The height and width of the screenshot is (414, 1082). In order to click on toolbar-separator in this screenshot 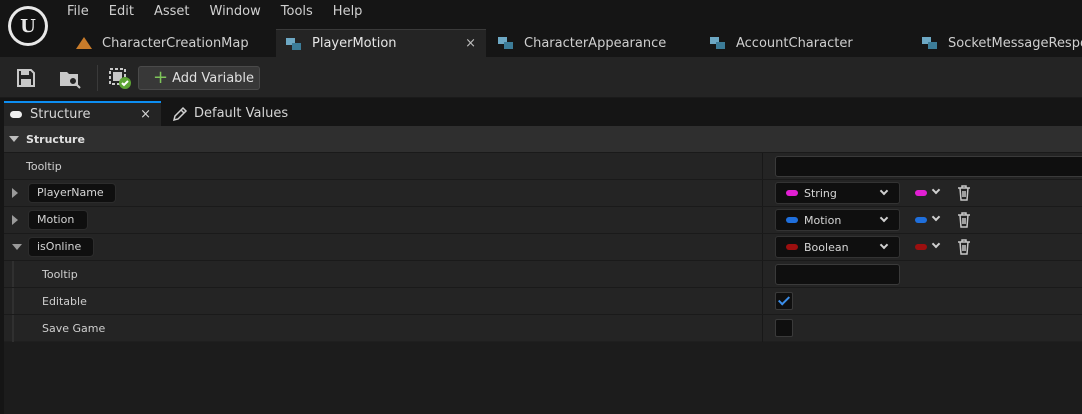, I will do `click(97, 78)`.